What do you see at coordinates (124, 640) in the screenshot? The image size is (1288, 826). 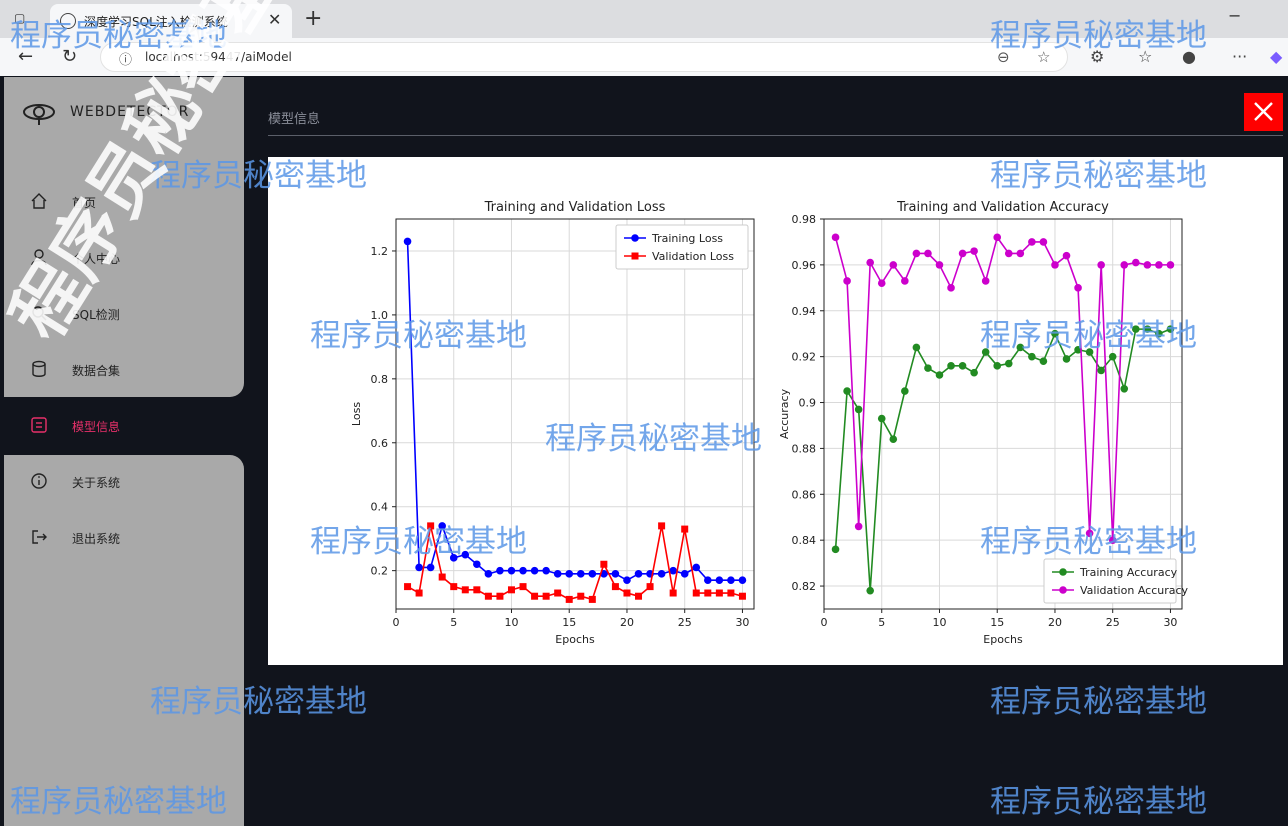 I see `sidebar-lower` at bounding box center [124, 640].